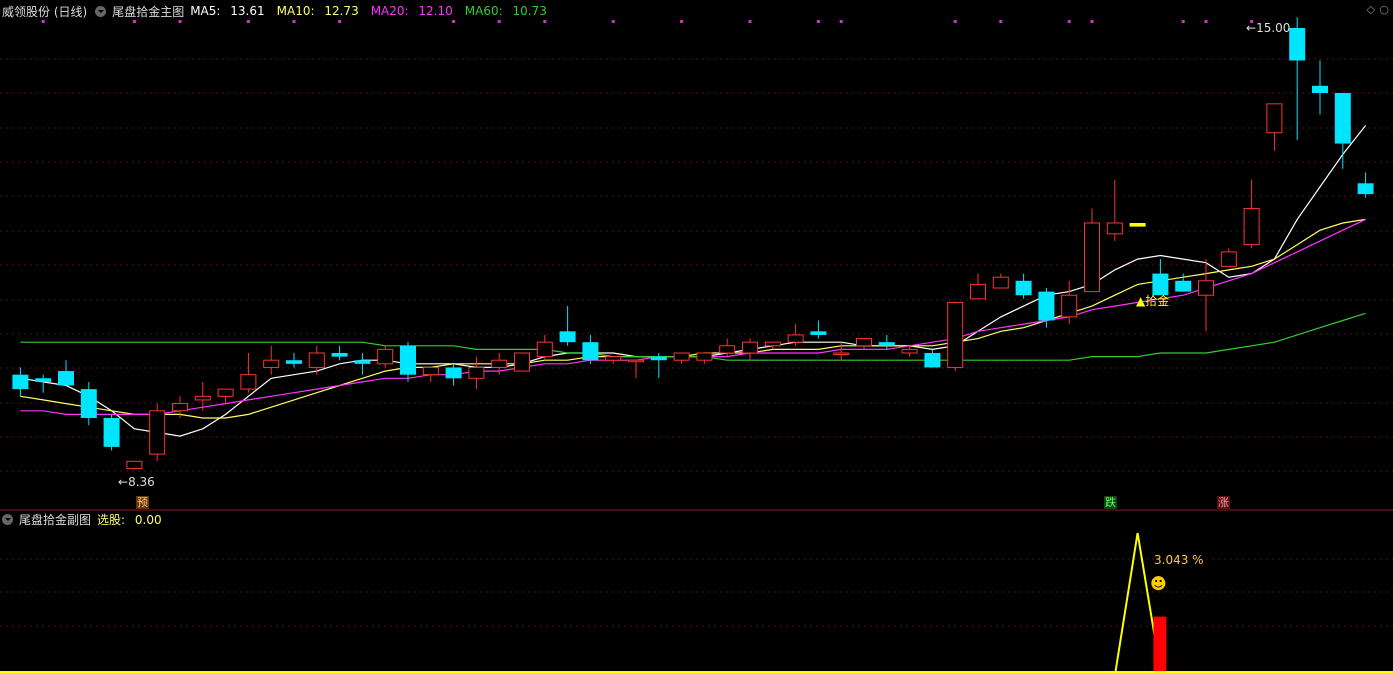 The image size is (1393, 673). What do you see at coordinates (1223, 502) in the screenshot?
I see `tag-zhang: 涨` at bounding box center [1223, 502].